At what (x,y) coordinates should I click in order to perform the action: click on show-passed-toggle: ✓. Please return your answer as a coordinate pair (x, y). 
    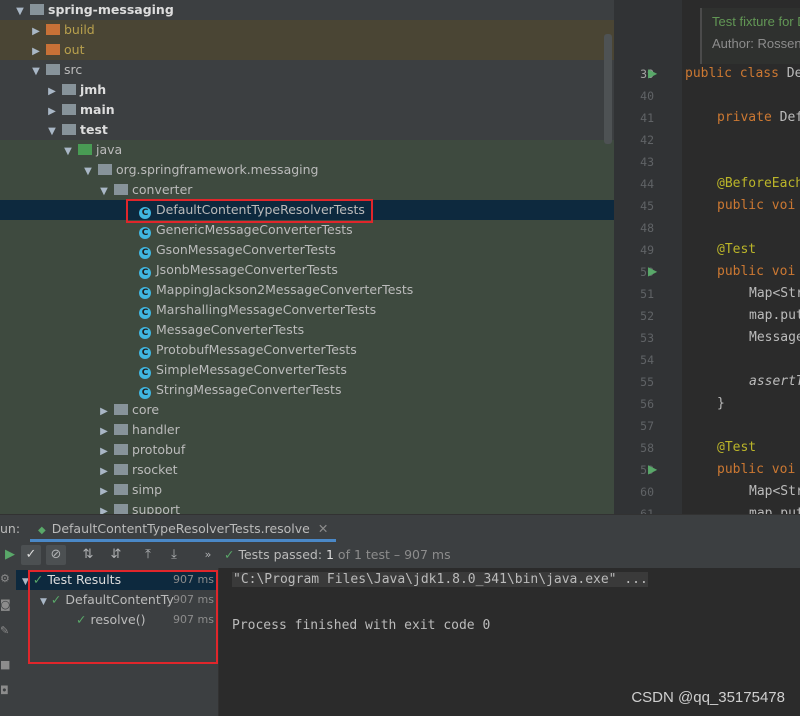
    Looking at the image, I should click on (31, 555).